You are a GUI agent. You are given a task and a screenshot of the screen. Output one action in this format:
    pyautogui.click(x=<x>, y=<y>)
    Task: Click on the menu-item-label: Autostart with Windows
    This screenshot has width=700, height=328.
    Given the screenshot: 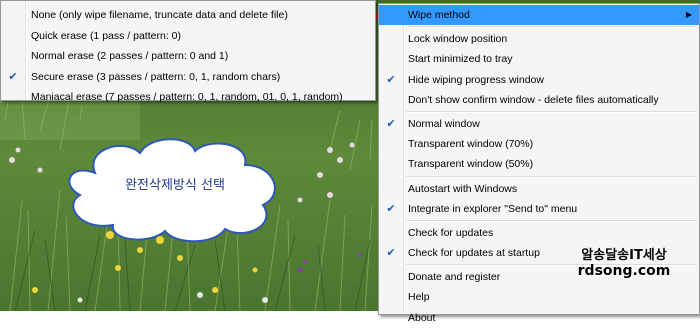 What is the action you would take?
    pyautogui.click(x=463, y=188)
    